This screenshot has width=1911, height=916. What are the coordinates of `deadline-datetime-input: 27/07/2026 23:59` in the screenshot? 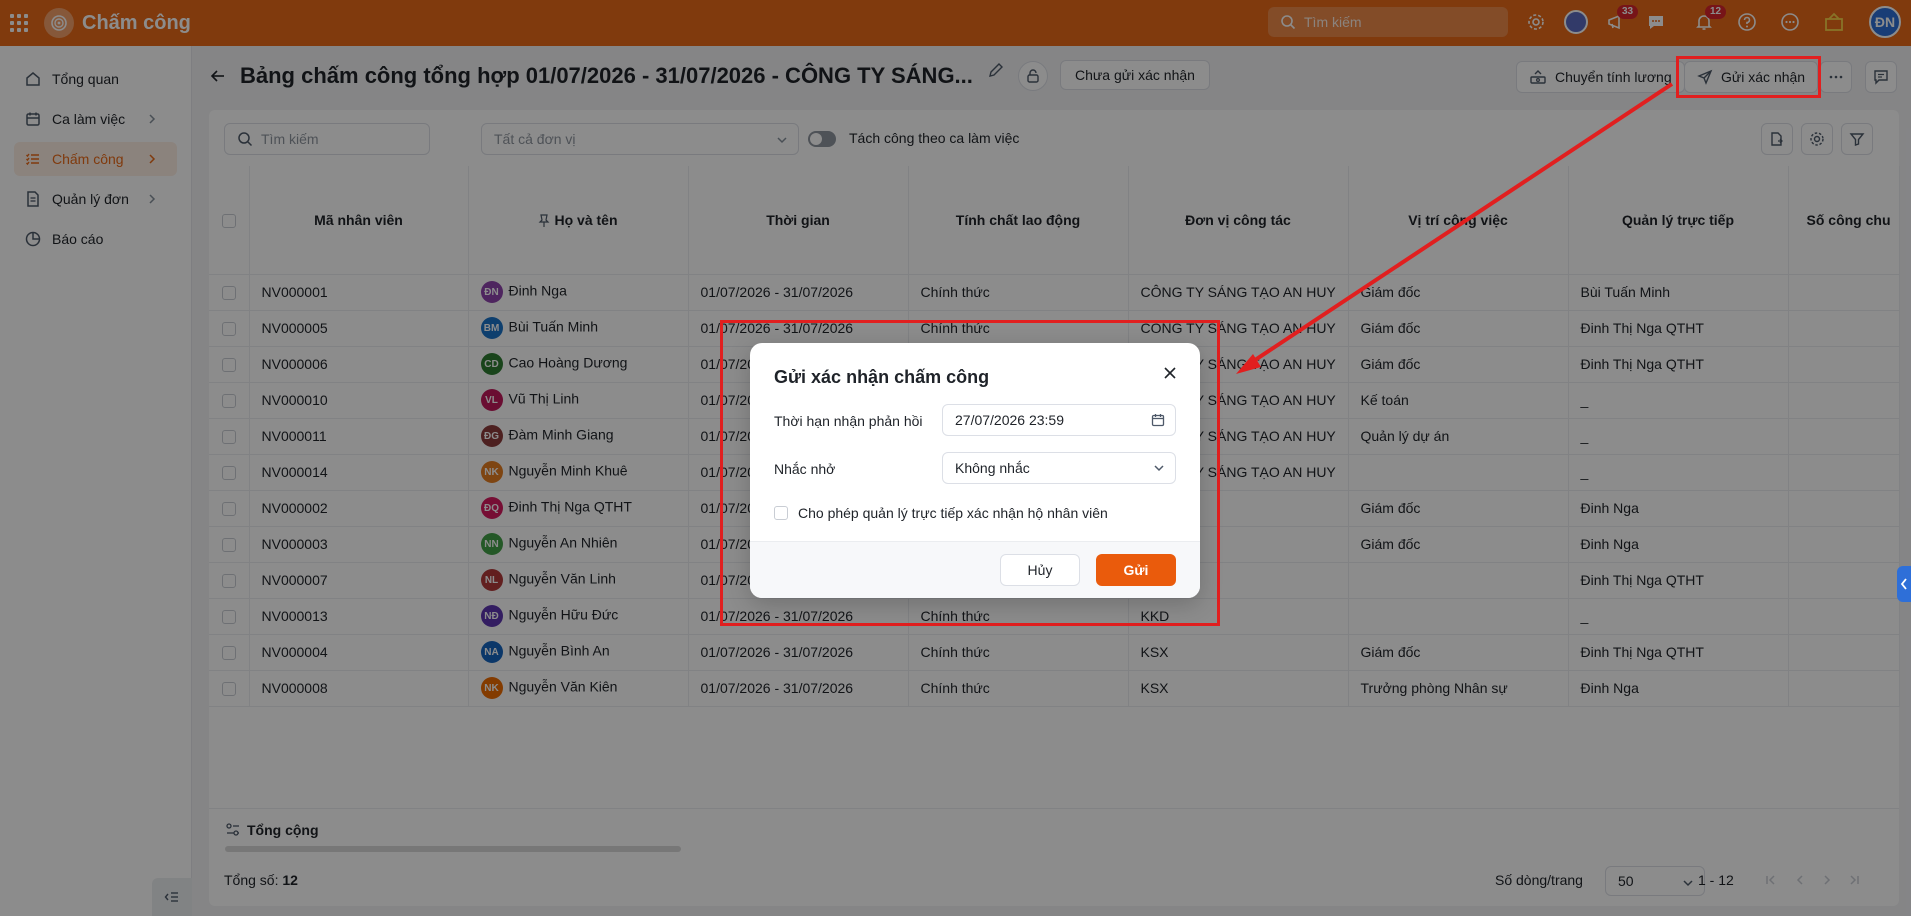 It's located at (1059, 420).